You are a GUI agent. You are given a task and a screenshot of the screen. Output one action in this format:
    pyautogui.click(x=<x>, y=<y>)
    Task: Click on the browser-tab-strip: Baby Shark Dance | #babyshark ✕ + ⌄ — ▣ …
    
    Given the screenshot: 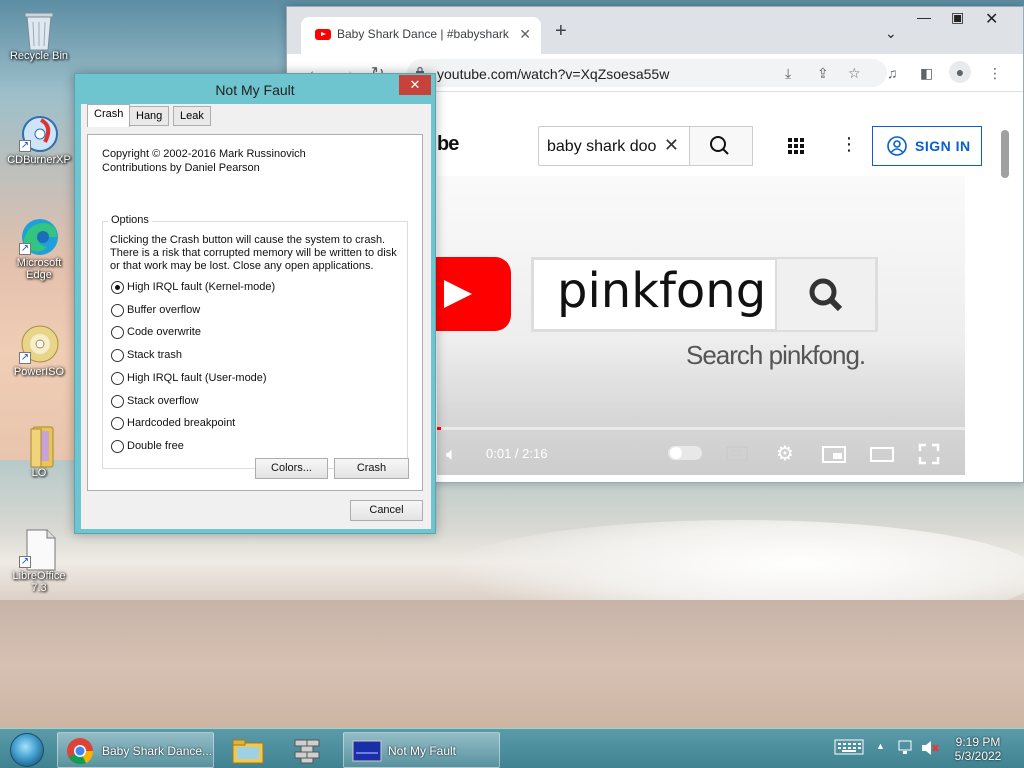 What is the action you would take?
    pyautogui.click(x=655, y=30)
    